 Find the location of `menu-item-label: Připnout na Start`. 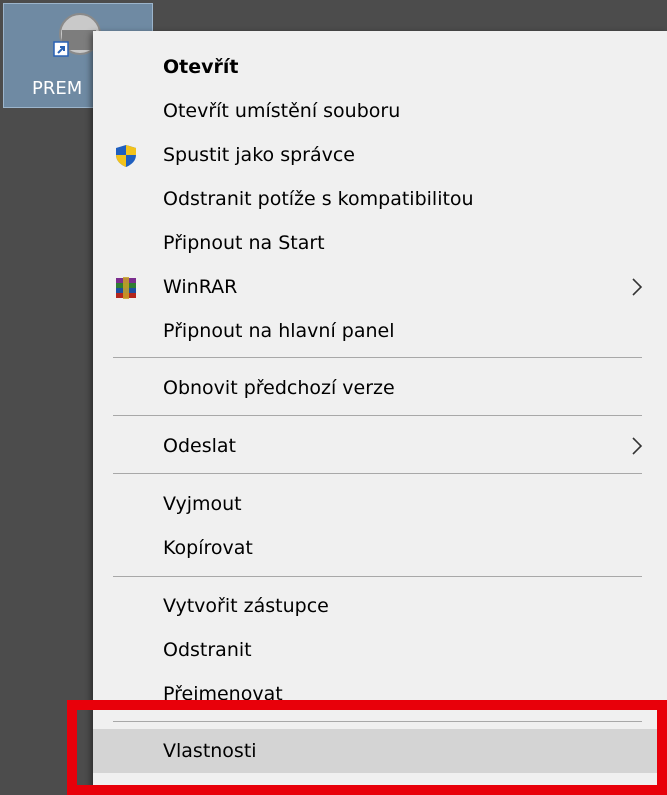

menu-item-label: Připnout na Start is located at coordinates (244, 243).